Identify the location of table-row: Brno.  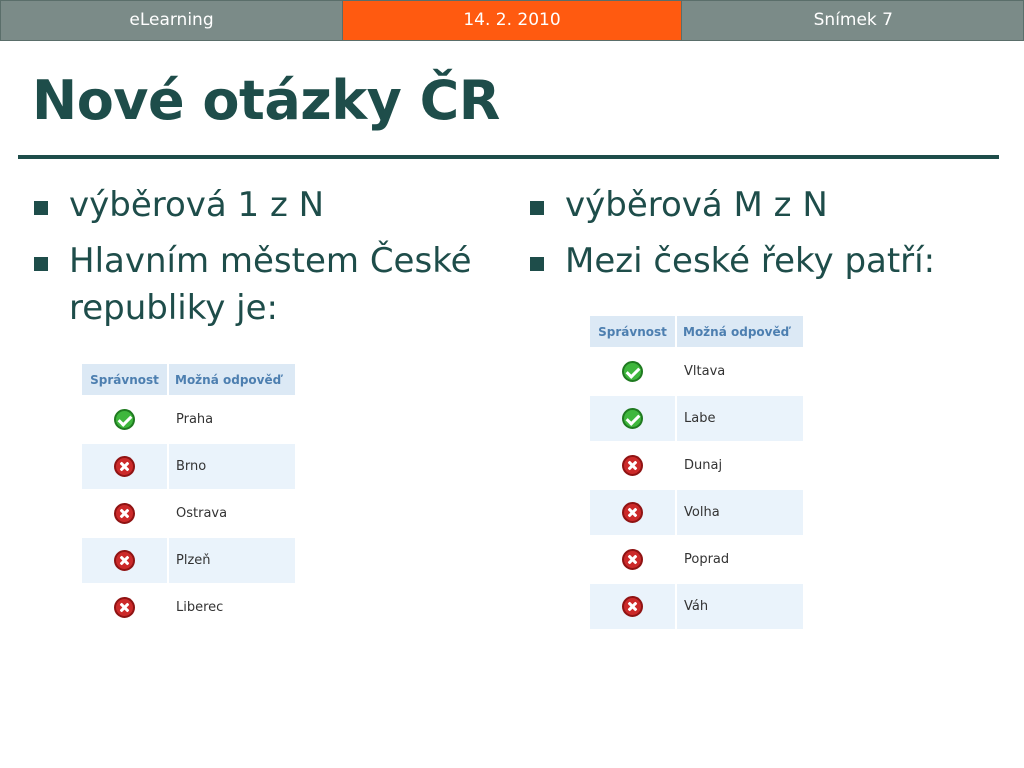
(188, 467).